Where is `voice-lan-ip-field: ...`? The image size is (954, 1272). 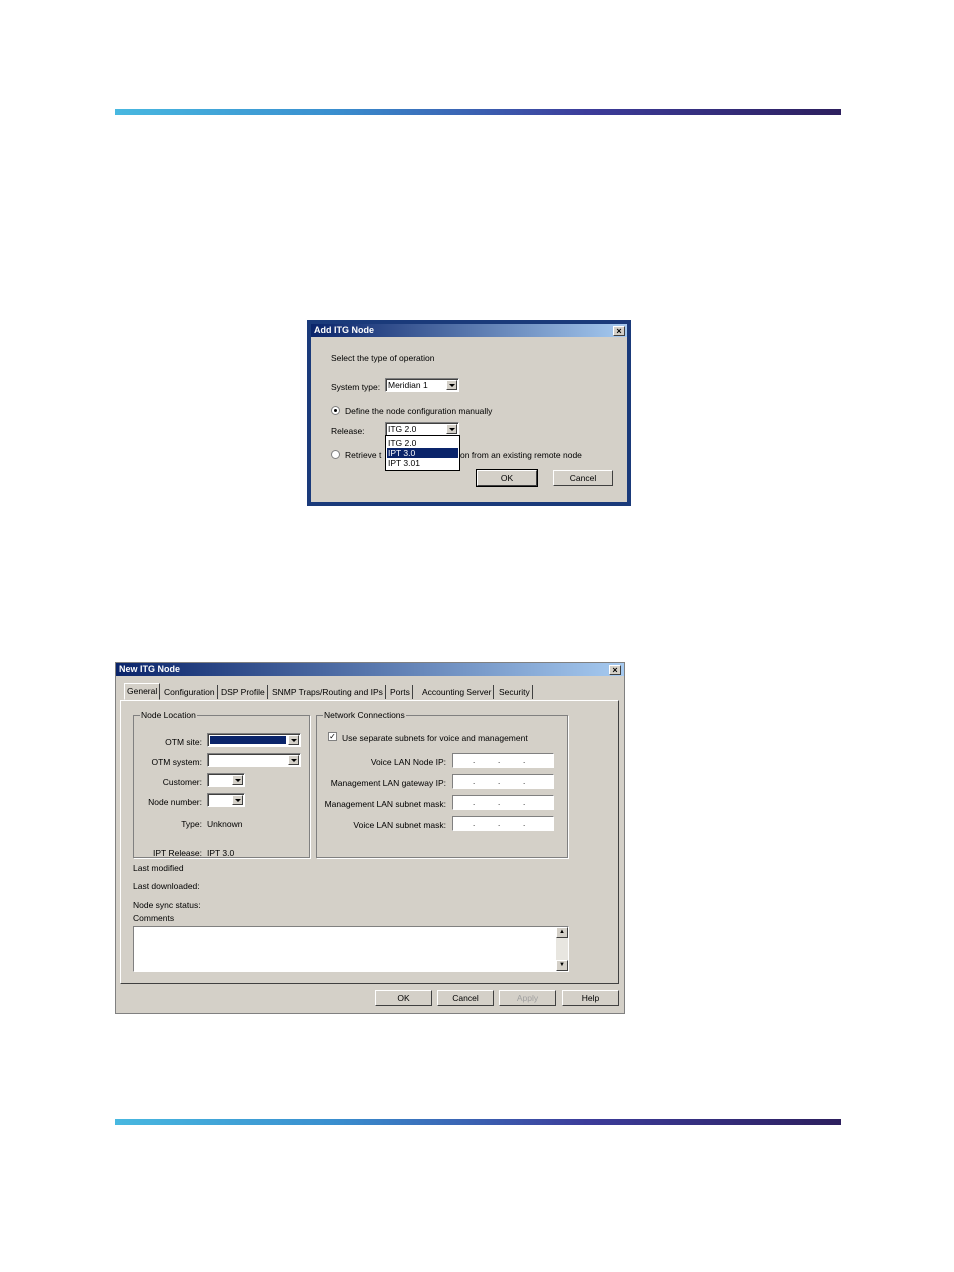
voice-lan-ip-field: ... is located at coordinates (503, 760).